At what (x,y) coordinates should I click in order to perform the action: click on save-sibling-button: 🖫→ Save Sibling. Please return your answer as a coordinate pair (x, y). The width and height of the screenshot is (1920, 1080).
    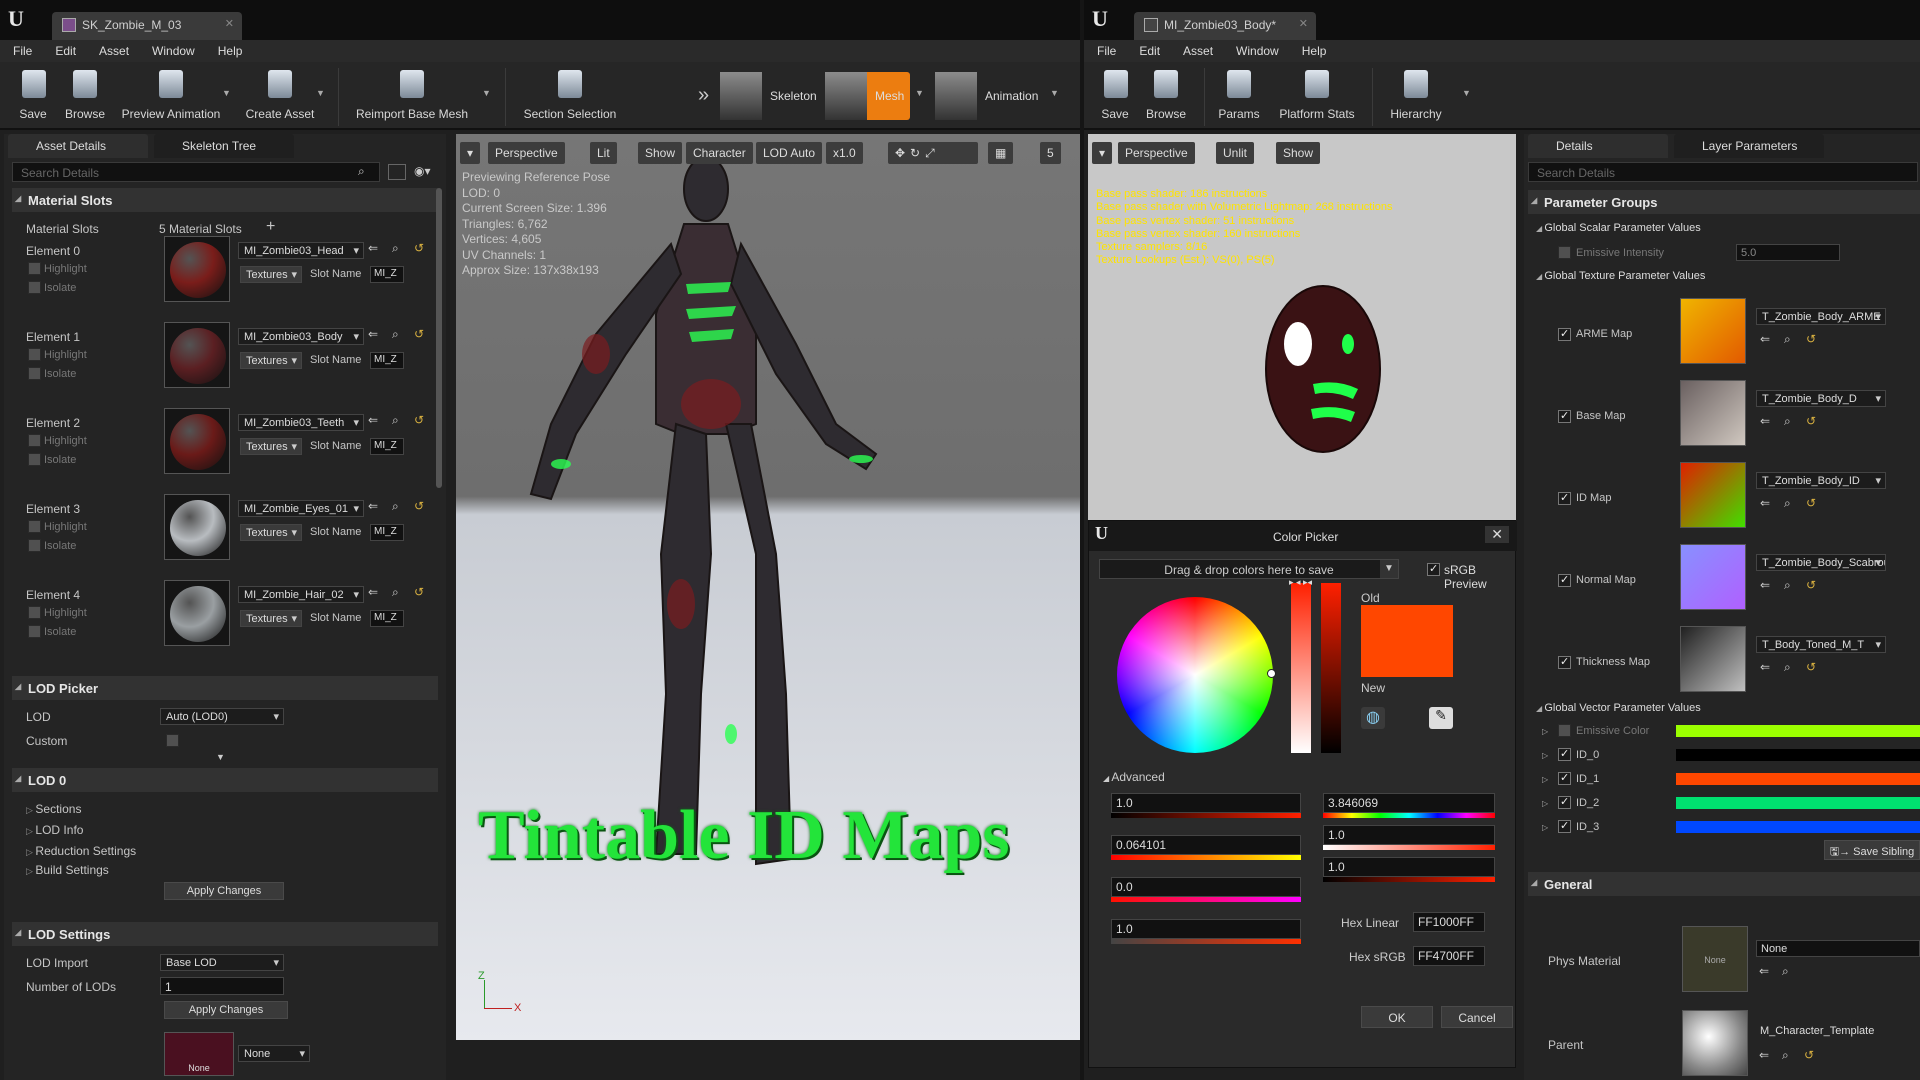
    Looking at the image, I should click on (1872, 850).